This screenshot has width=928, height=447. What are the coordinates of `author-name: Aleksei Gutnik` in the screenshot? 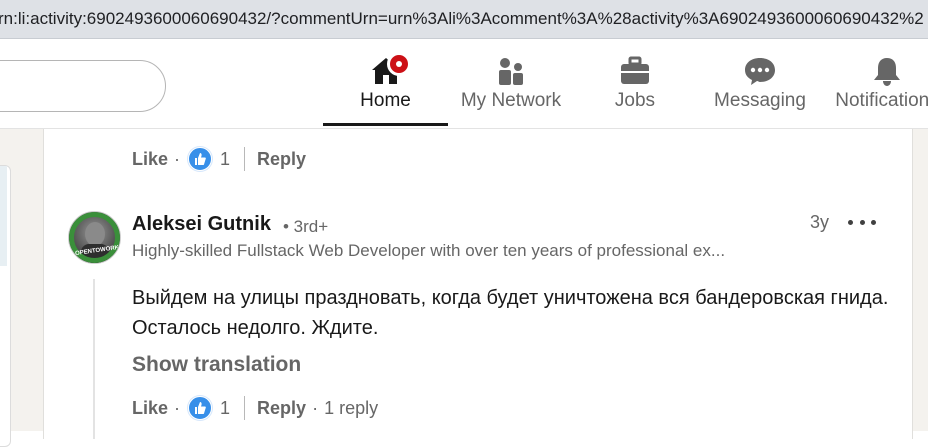 It's located at (201, 224).